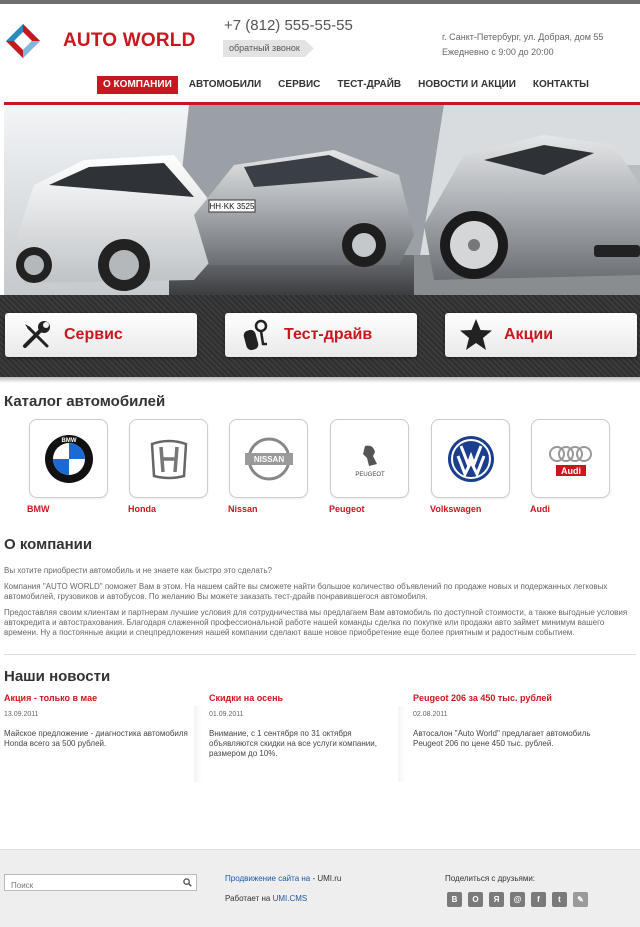  What do you see at coordinates (57, 676) in the screenshot?
I see `news-title: Наши новости` at bounding box center [57, 676].